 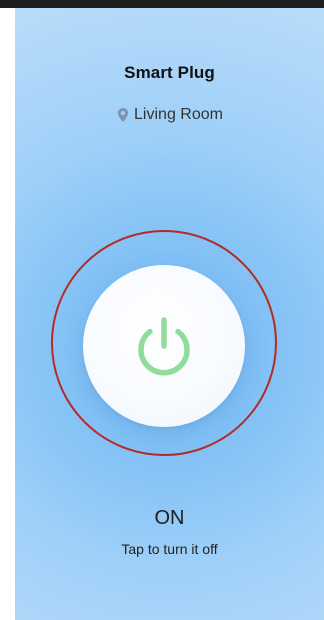 I want to click on power-toggle-button, so click(x=164, y=346).